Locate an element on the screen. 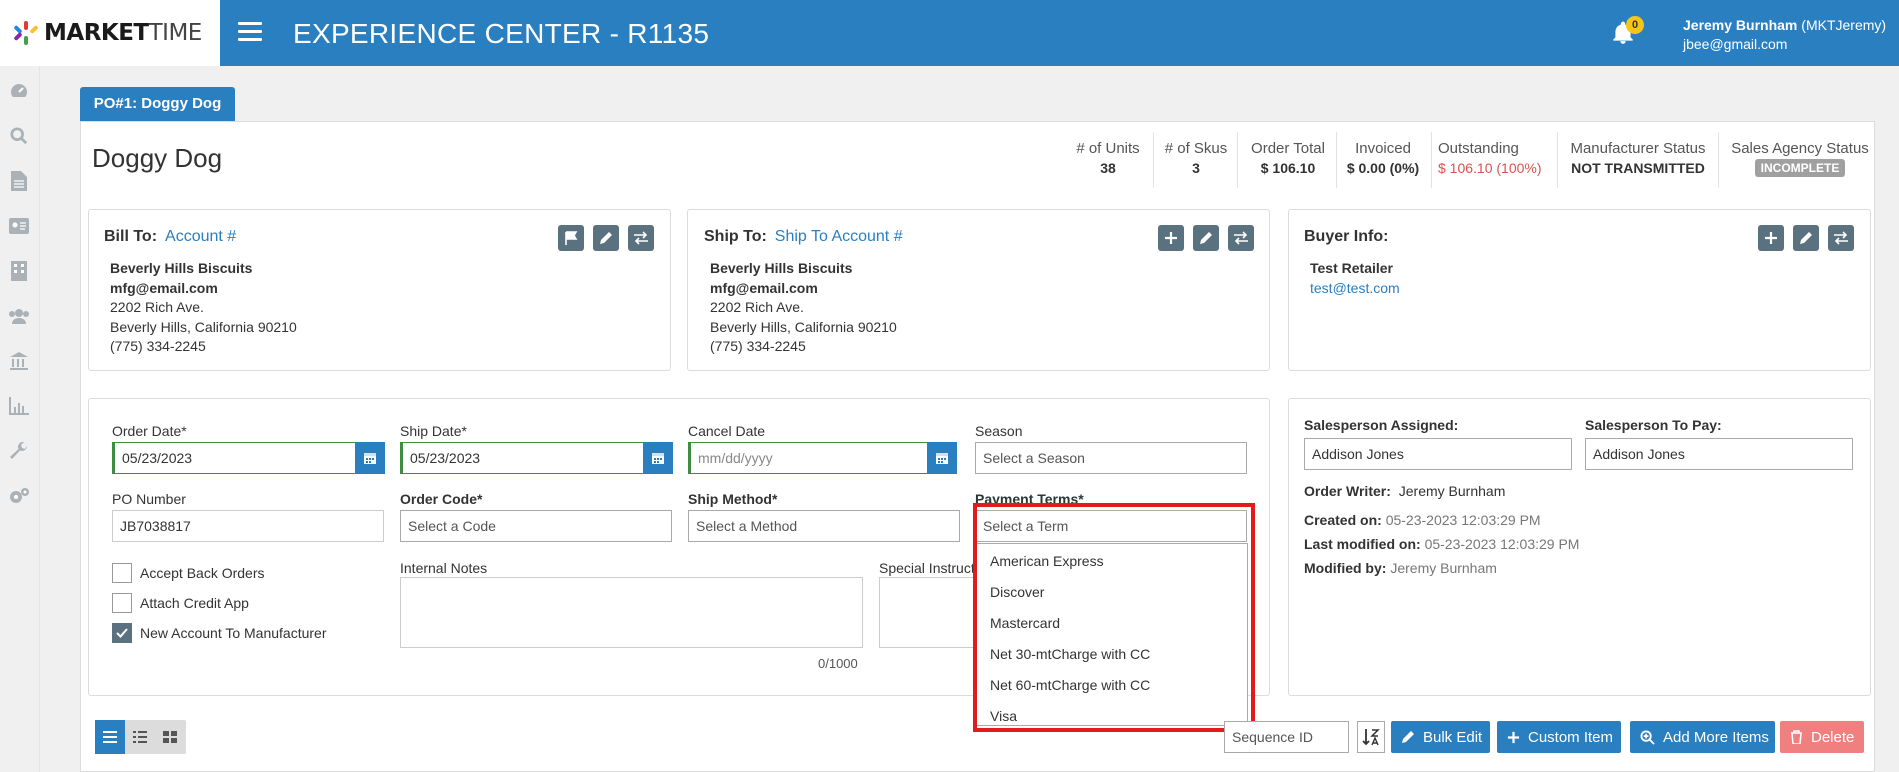 Image resolution: width=1899 pixels, height=772 pixels. season-select: Select a Season is located at coordinates (1111, 458).